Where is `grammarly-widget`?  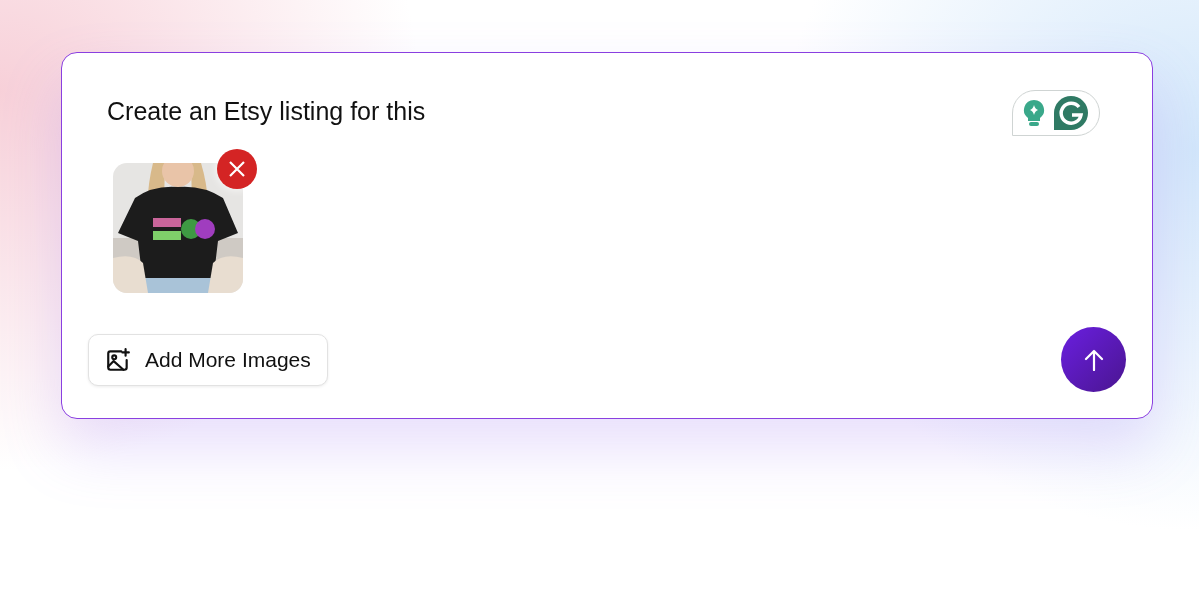 grammarly-widget is located at coordinates (1056, 113).